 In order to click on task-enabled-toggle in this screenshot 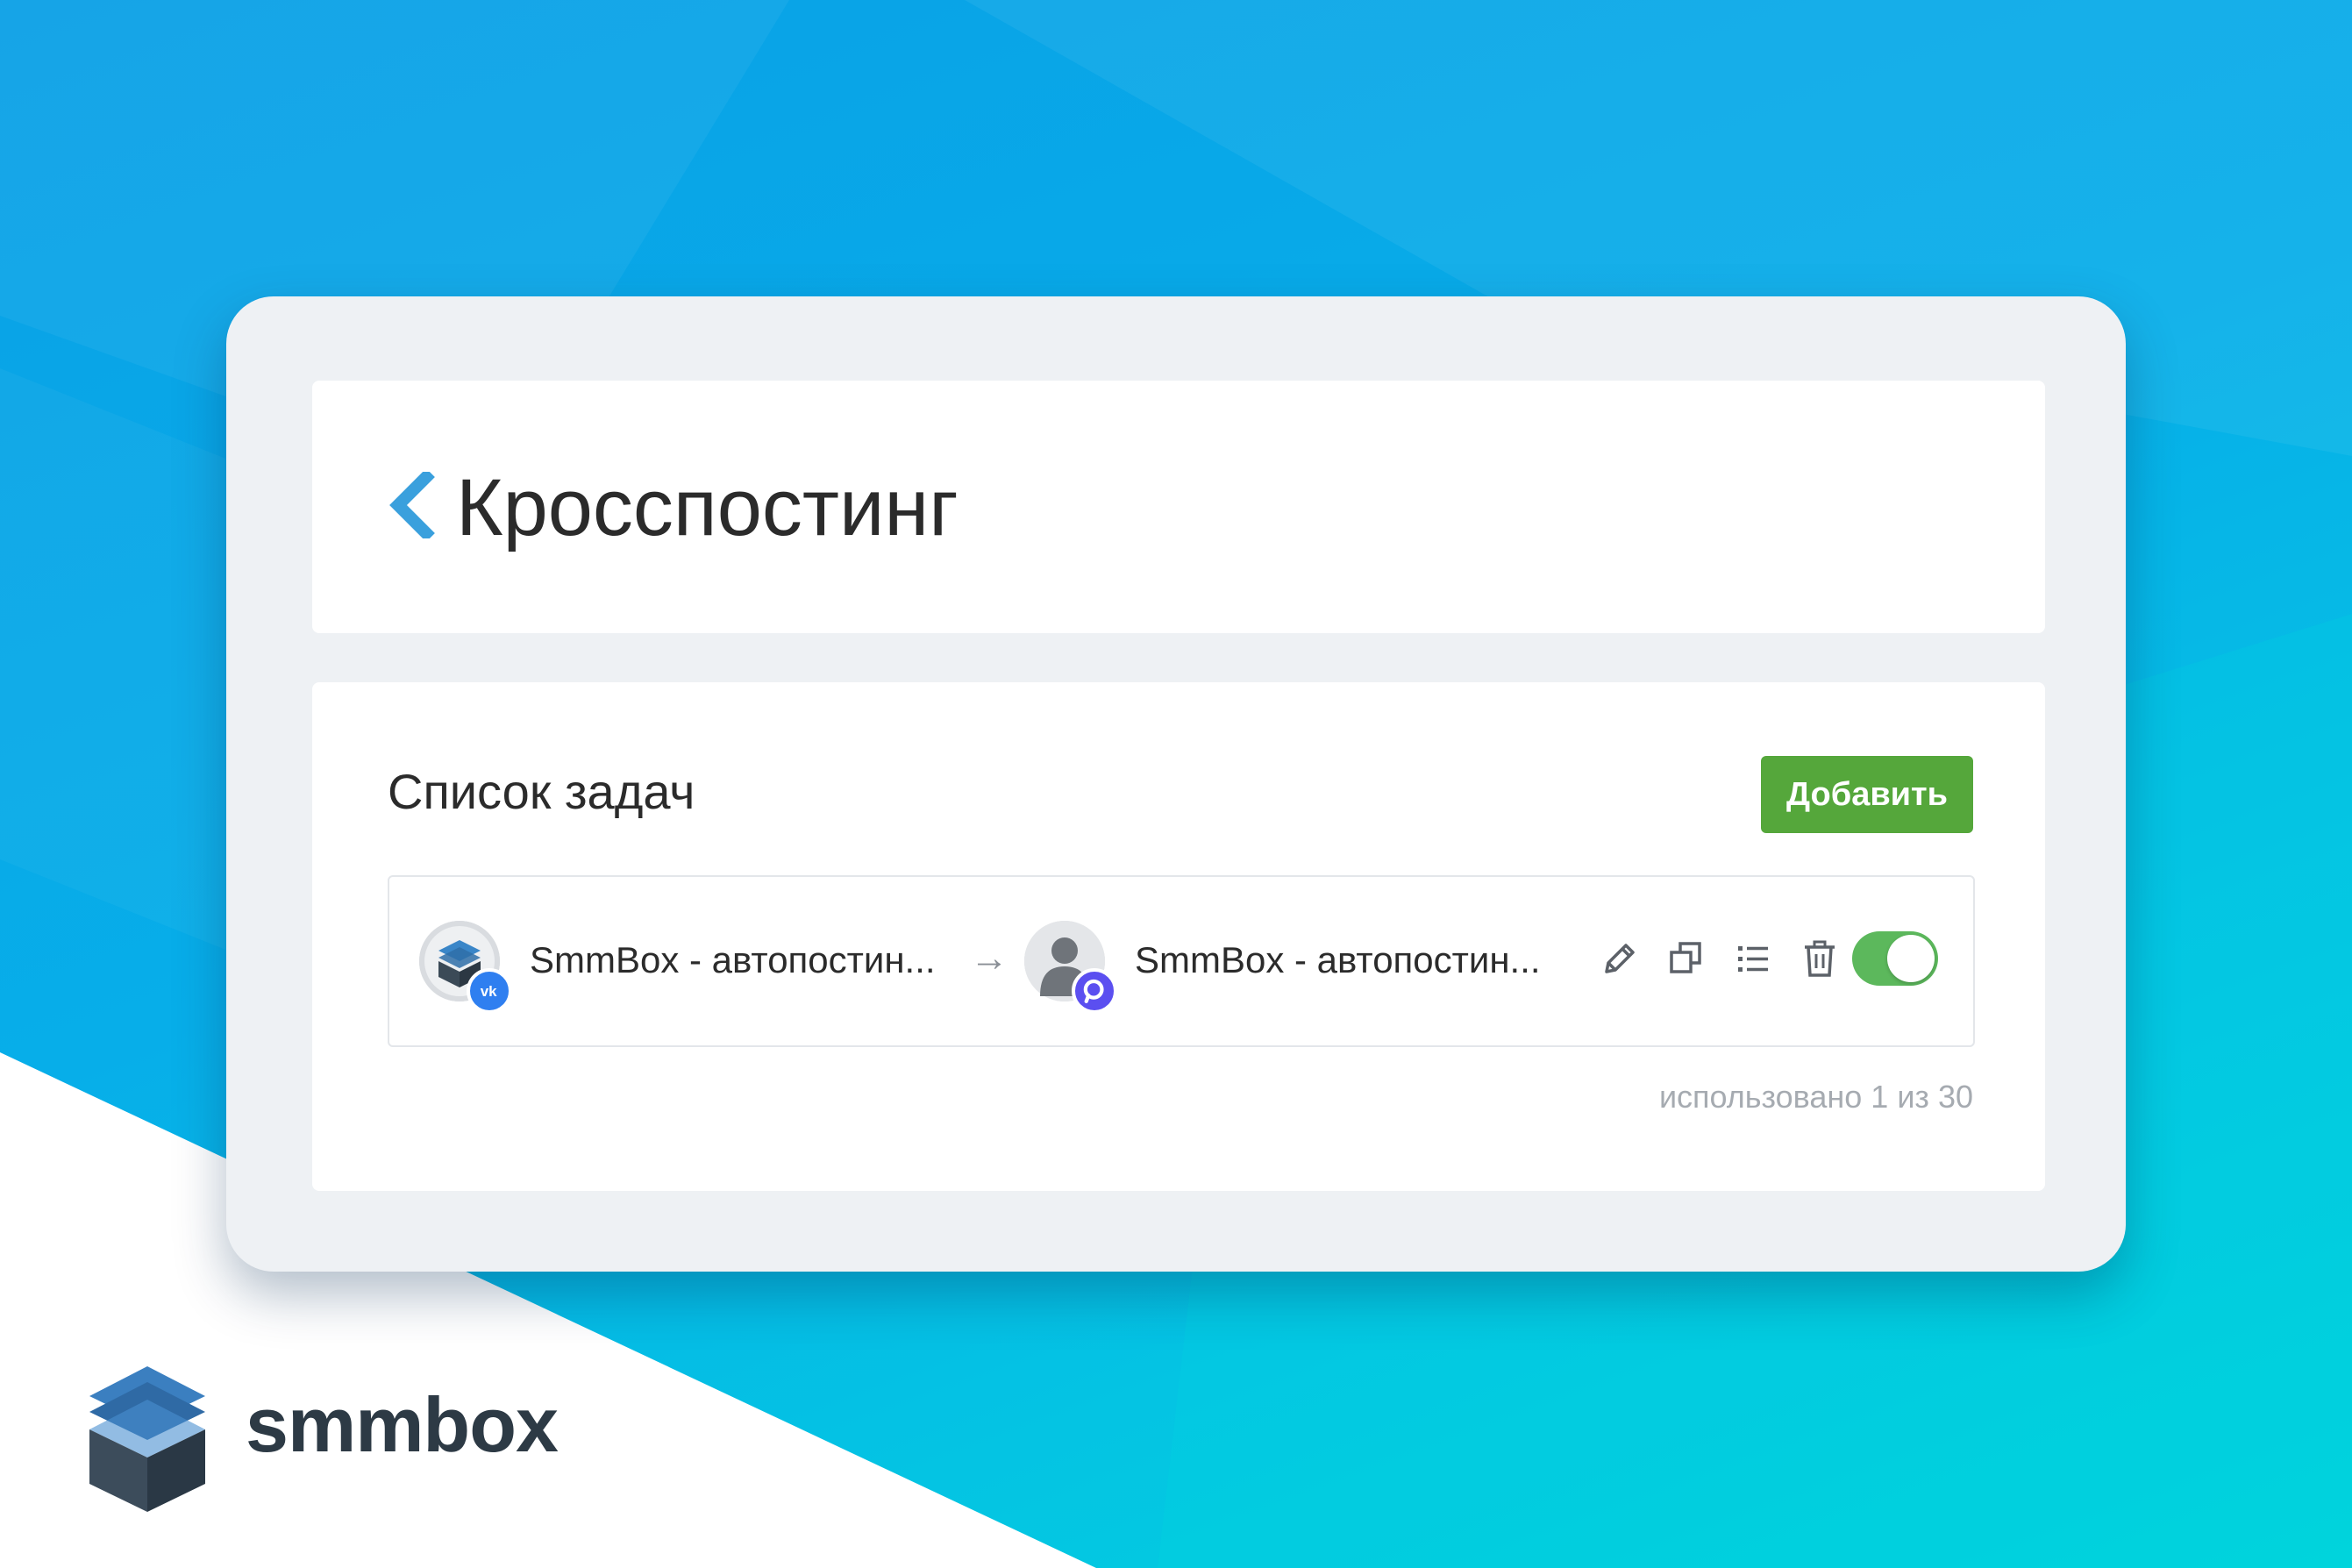, I will do `click(1895, 959)`.